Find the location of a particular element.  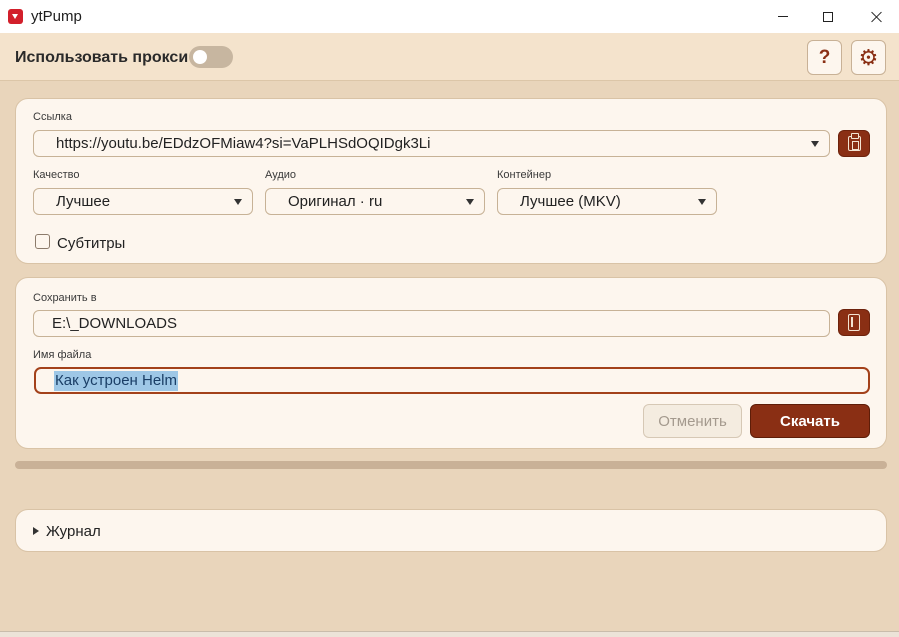

log-label: Журнал is located at coordinates (73, 531).